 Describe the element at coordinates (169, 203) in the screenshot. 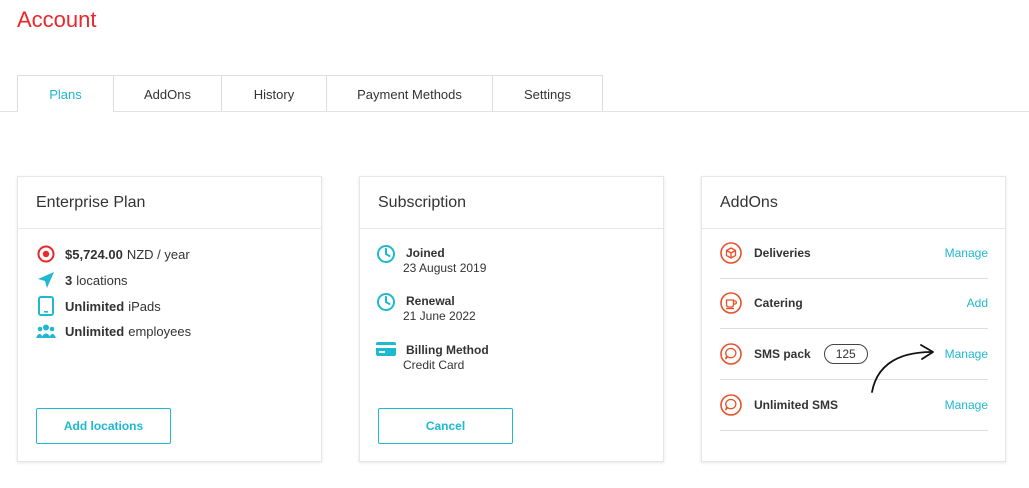

I see `plan-card-title: Enterprise Plan` at that location.